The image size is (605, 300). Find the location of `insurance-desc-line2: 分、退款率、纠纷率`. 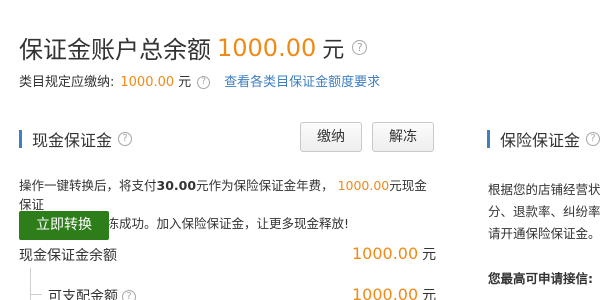

insurance-desc-line2: 分、退款率、纠纷率 is located at coordinates (544, 211).